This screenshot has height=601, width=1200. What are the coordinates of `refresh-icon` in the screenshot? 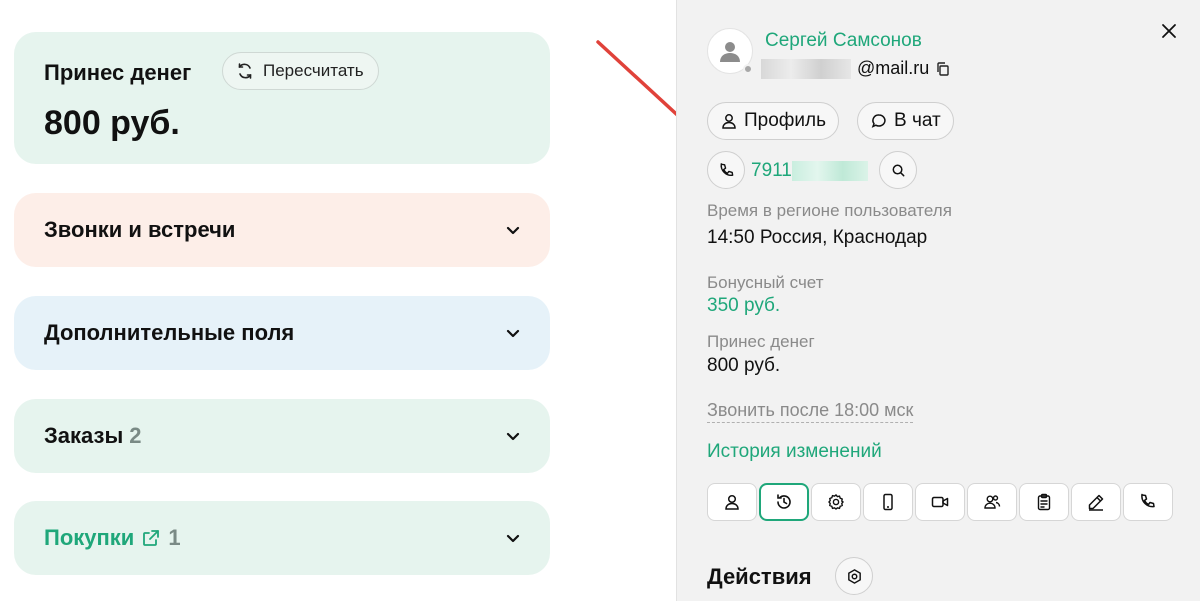 It's located at (245, 71).